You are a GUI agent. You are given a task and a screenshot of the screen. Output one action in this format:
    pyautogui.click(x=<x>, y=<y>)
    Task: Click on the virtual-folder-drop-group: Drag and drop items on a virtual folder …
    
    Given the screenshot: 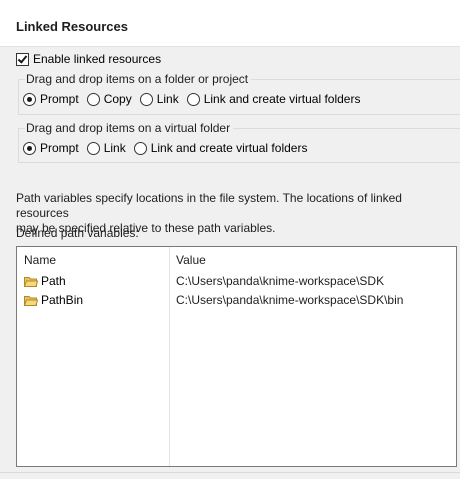 What is the action you would take?
    pyautogui.click(x=239, y=142)
    